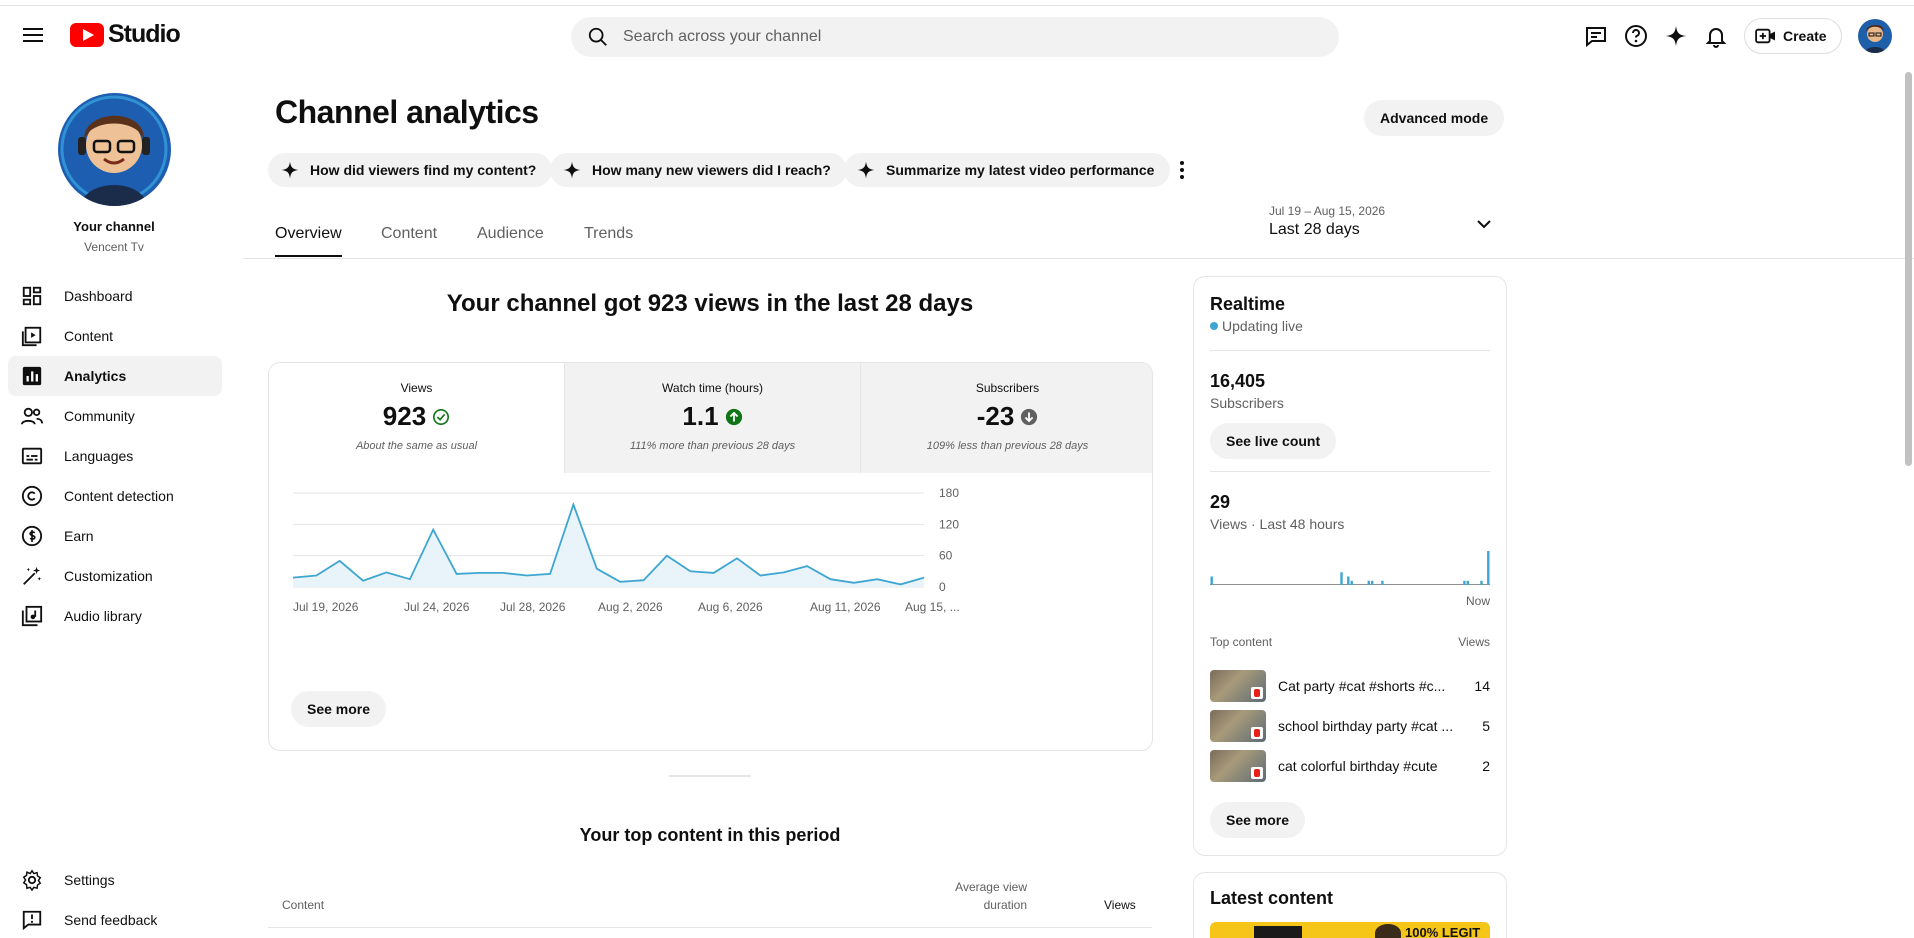  I want to click on studio-logo: Studio, so click(125, 34).